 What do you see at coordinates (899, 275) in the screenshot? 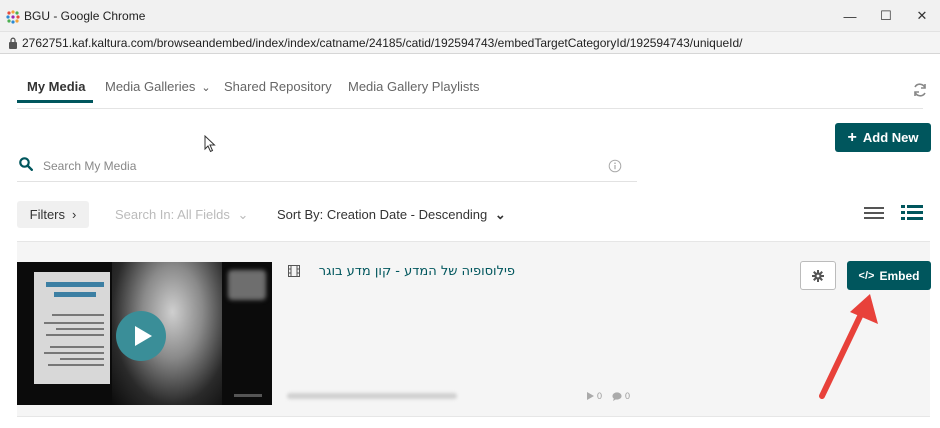
I see `embed-label: Embed` at bounding box center [899, 275].